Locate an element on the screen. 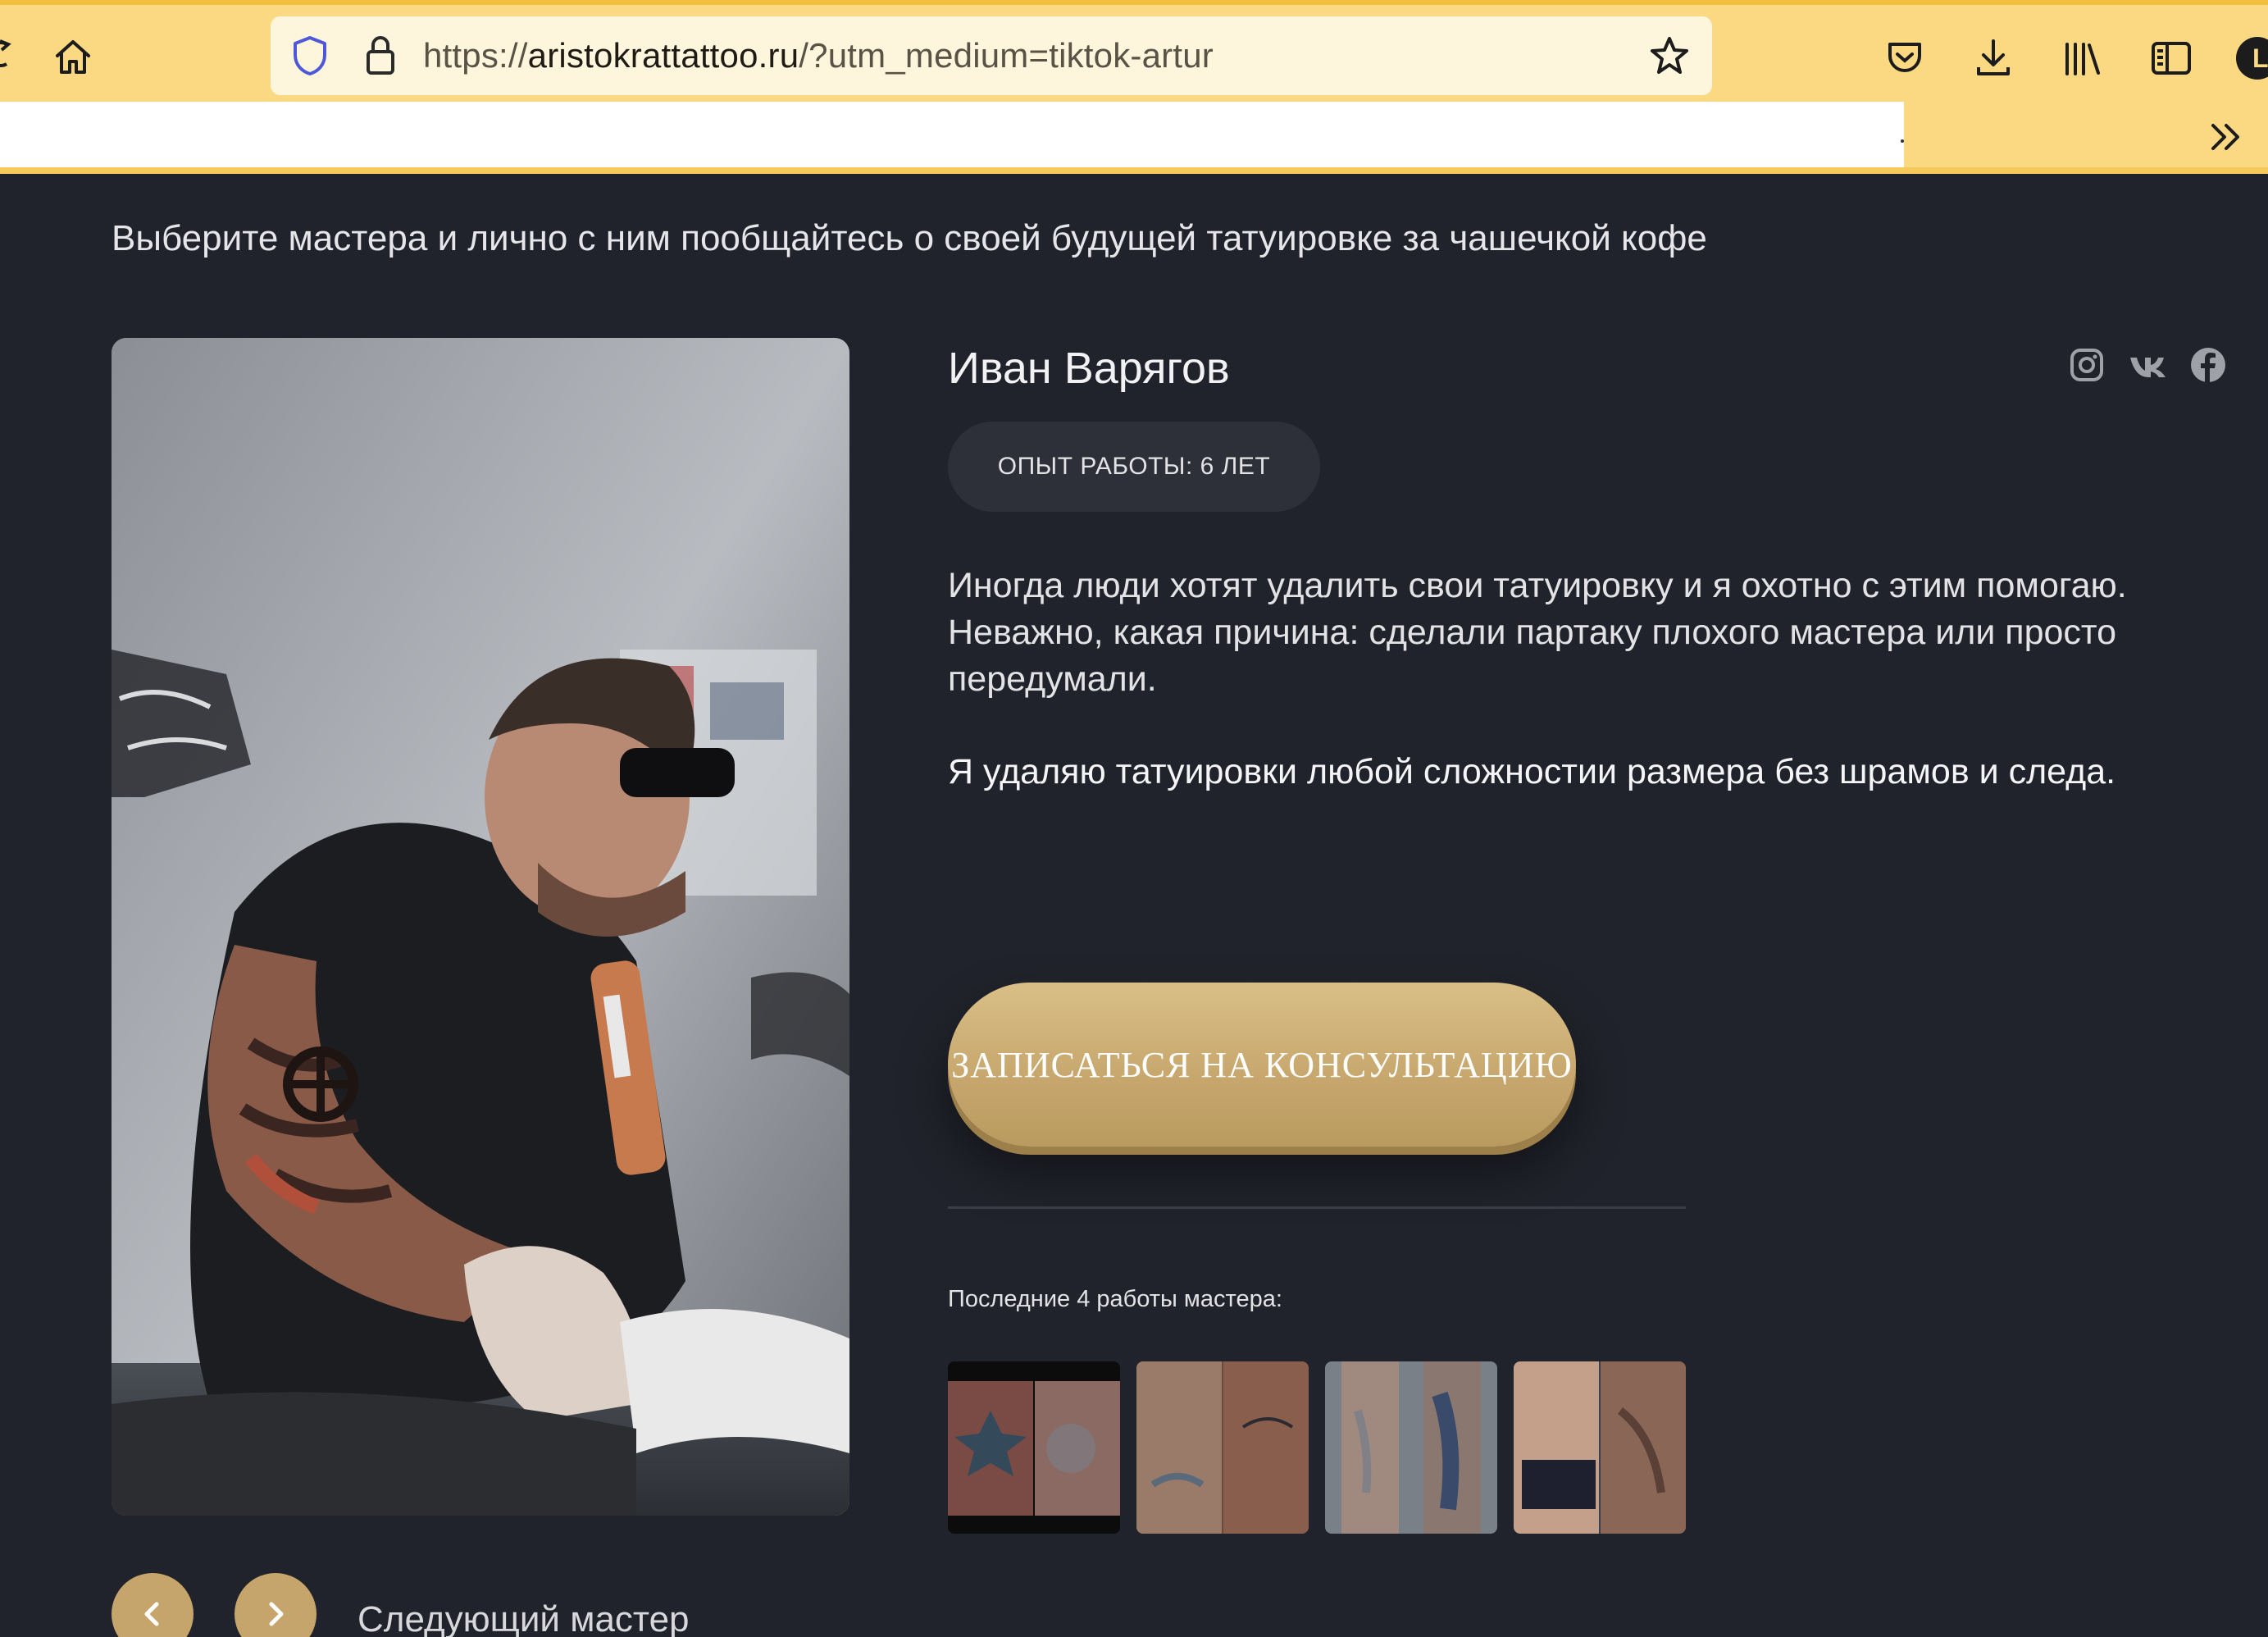 This screenshot has width=2268, height=1637. instagram-icon is located at coordinates (2087, 365).